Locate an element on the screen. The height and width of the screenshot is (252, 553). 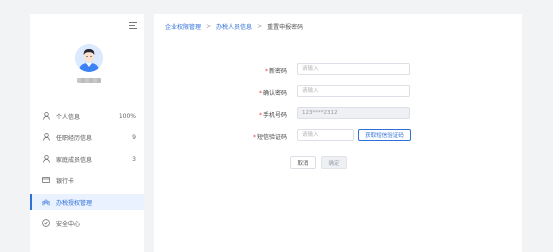
team-icon is located at coordinates (46, 202).